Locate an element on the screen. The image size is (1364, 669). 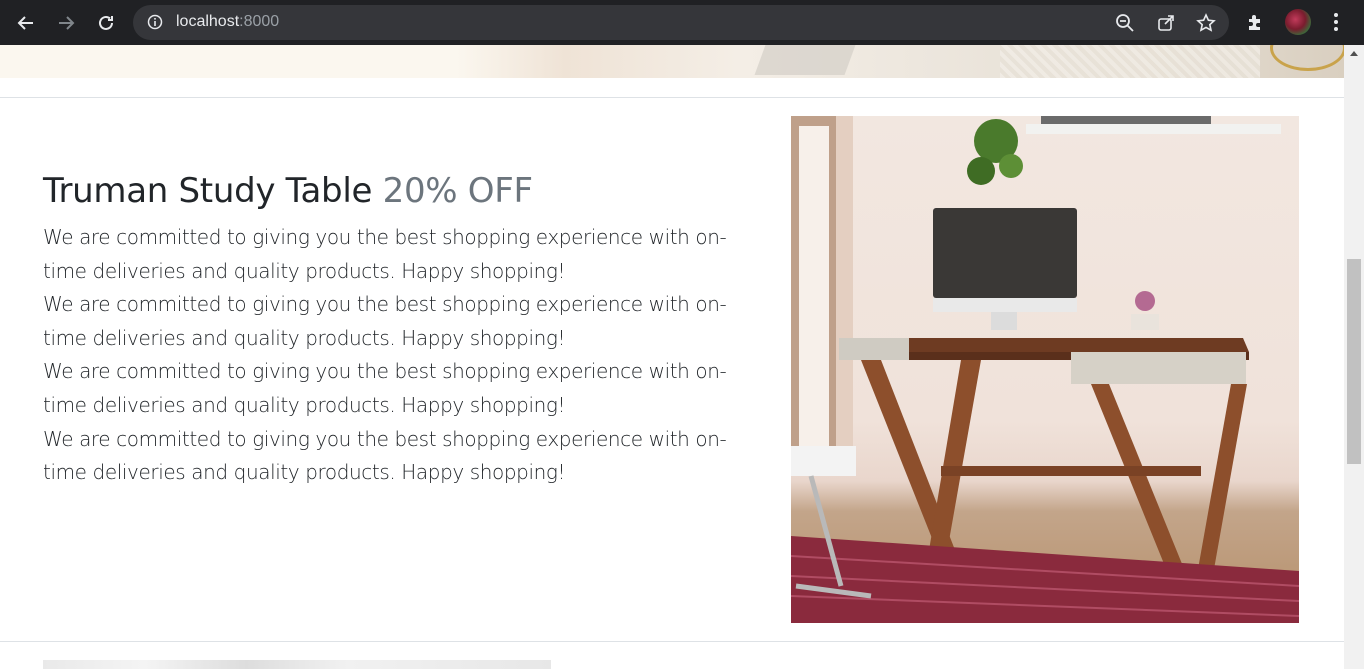
product-heading: Truman Study Table 20% OFF is located at coordinates (288, 191).